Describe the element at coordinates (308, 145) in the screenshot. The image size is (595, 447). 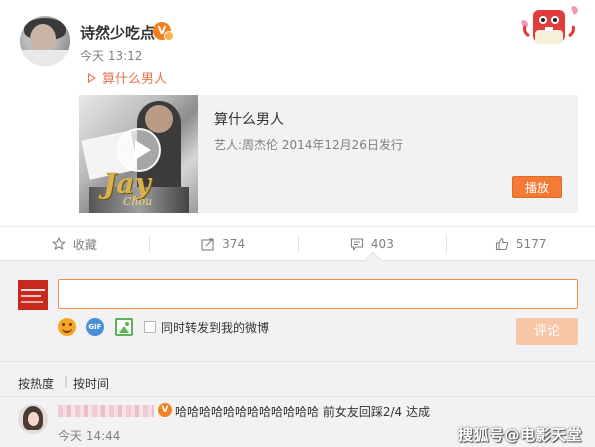
I see `card-meta: 艺人:周杰伦 2014年12月26日发行` at that location.